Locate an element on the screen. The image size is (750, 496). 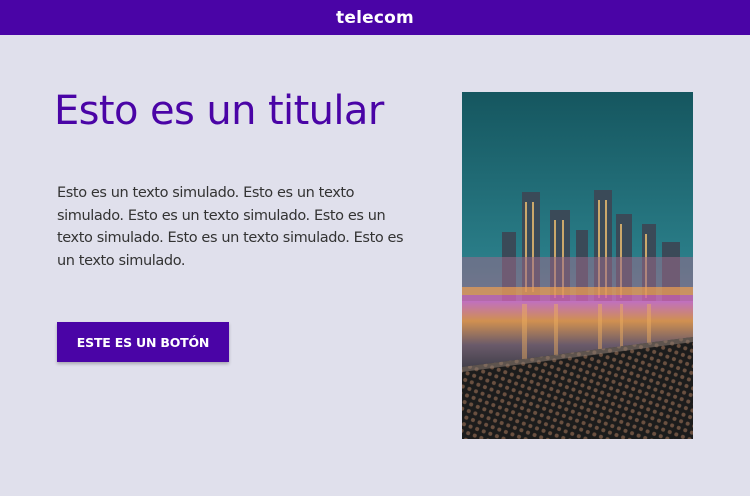
hero-title: Esto es un titular is located at coordinates (219, 111).